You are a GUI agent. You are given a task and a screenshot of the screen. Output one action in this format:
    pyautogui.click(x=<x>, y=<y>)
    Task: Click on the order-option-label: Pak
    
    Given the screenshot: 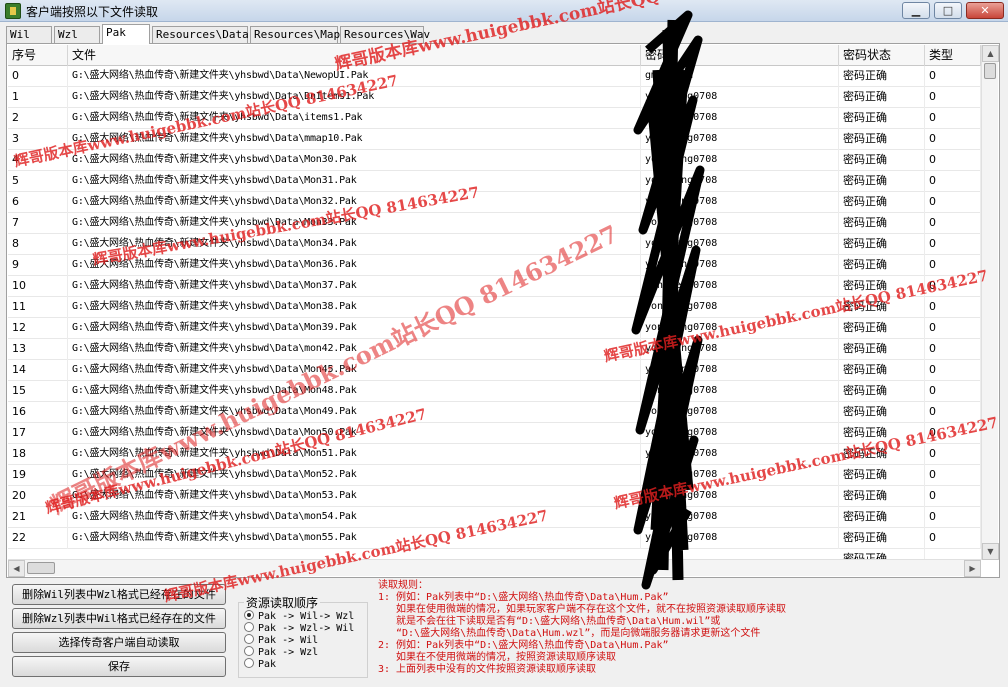 What is the action you would take?
    pyautogui.click(x=267, y=664)
    